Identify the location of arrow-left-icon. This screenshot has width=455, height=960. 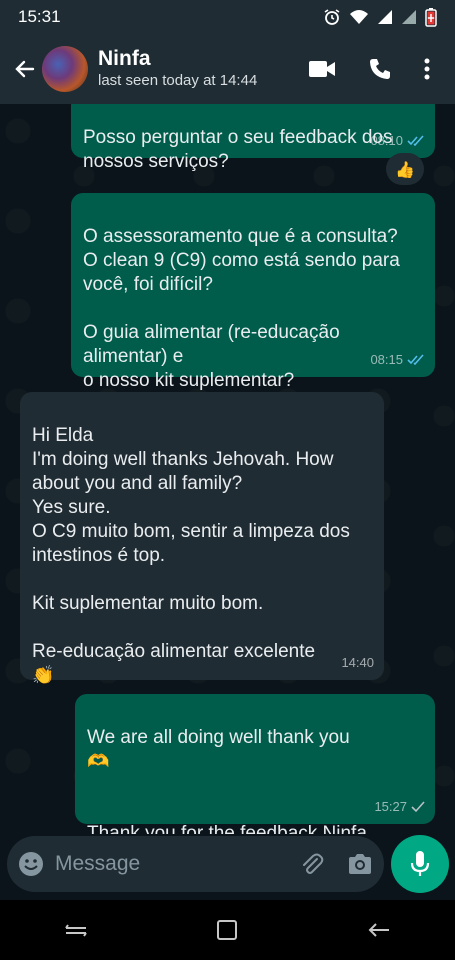
(25, 69).